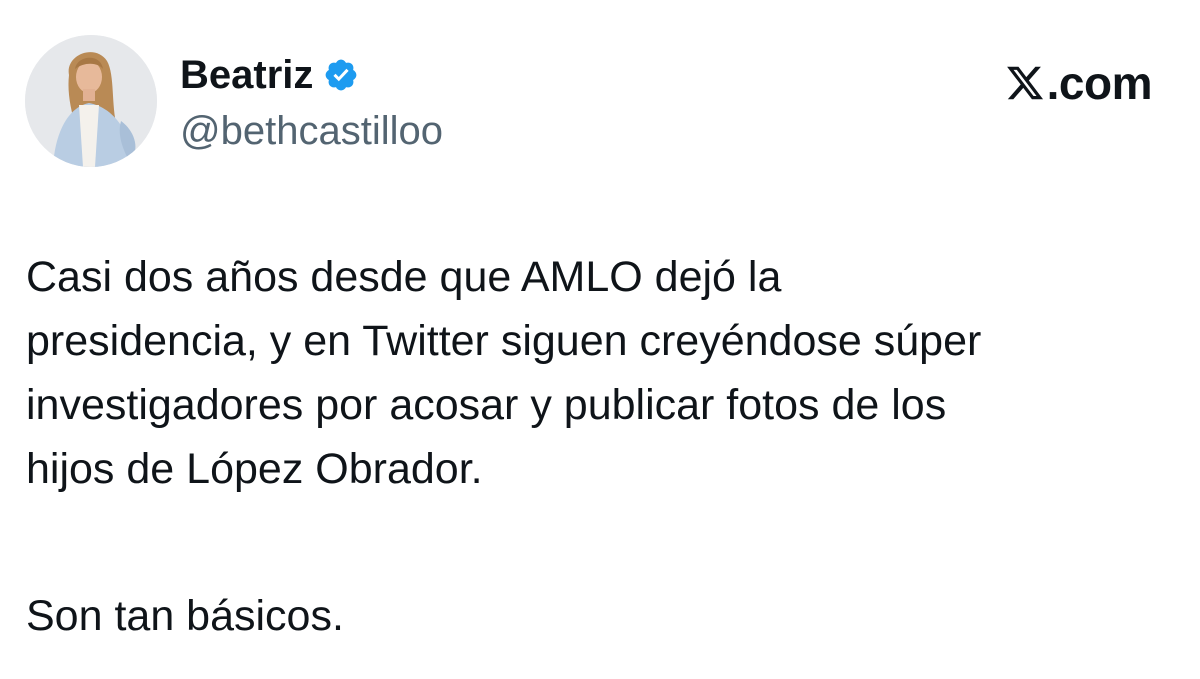  What do you see at coordinates (254, 469) in the screenshot?
I see `tweet-text-line: hijos de López Obrador.` at bounding box center [254, 469].